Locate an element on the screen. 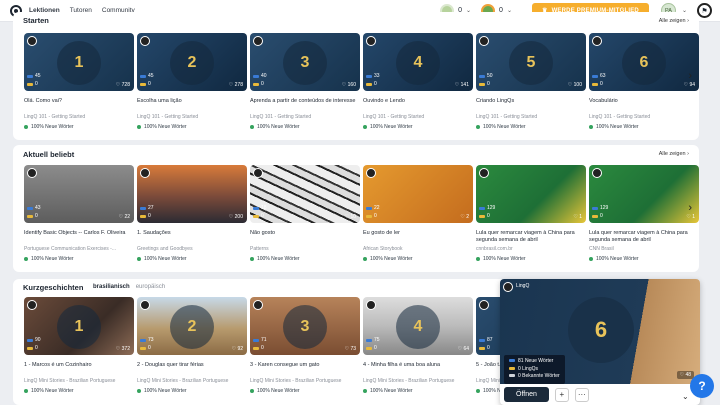  lesson-title: 2 - Douglas quer tirar férias is located at coordinates (192, 369).